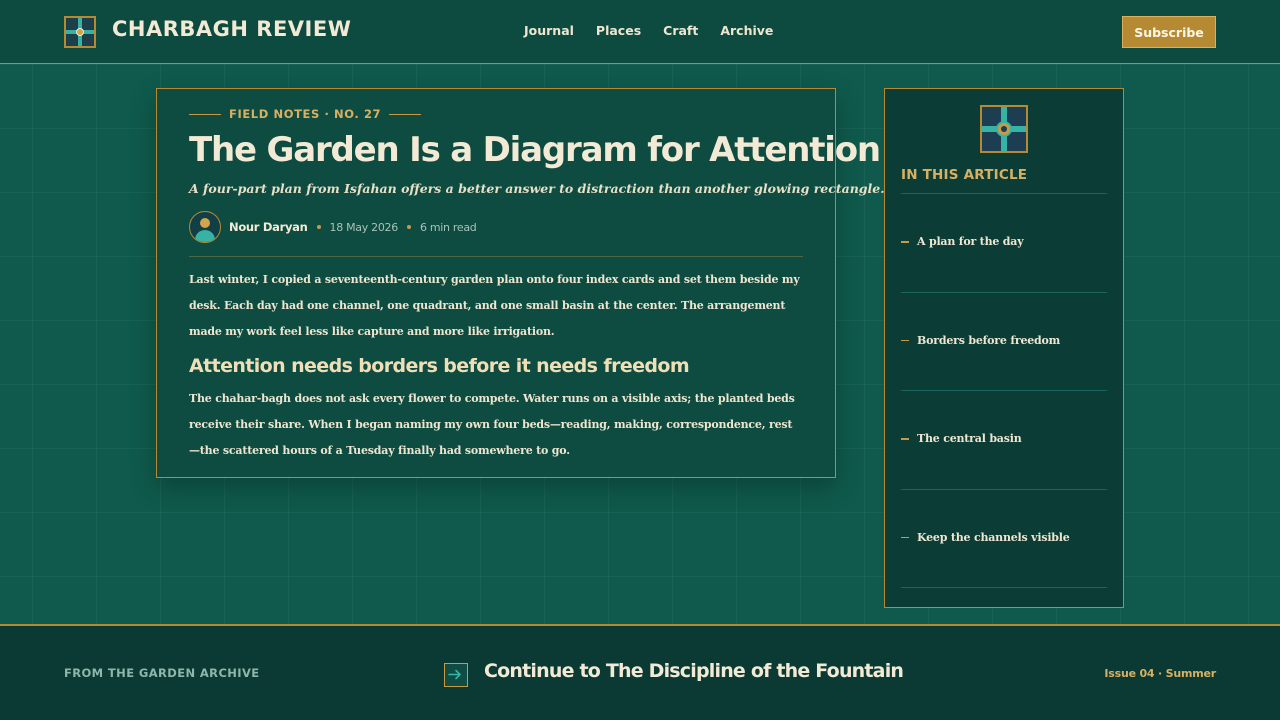 This screenshot has height=720, width=1280. I want to click on toc-item-channels: Keep the channels visible, so click(1004, 539).